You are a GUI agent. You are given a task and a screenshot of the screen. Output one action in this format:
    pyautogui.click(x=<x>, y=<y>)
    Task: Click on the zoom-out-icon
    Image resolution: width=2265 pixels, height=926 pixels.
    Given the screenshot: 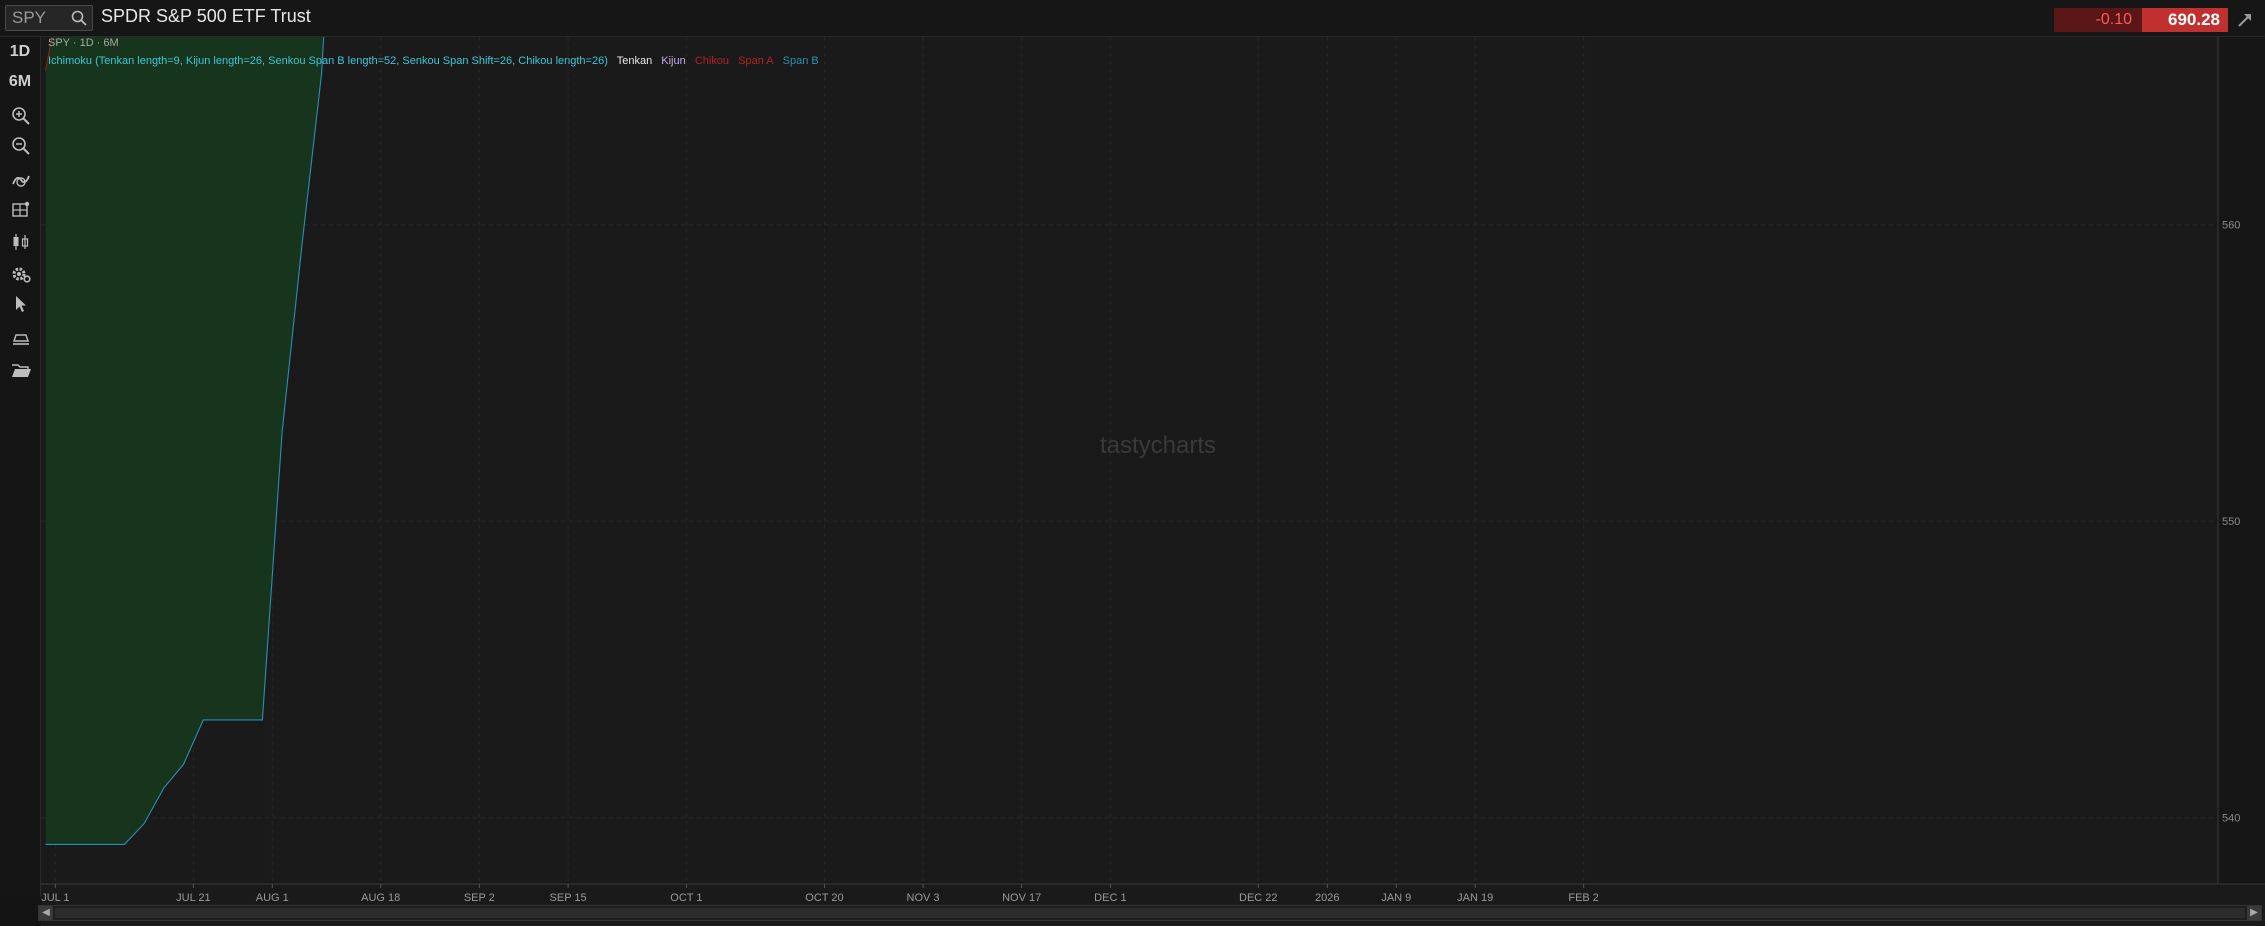 What is the action you would take?
    pyautogui.click(x=21, y=146)
    